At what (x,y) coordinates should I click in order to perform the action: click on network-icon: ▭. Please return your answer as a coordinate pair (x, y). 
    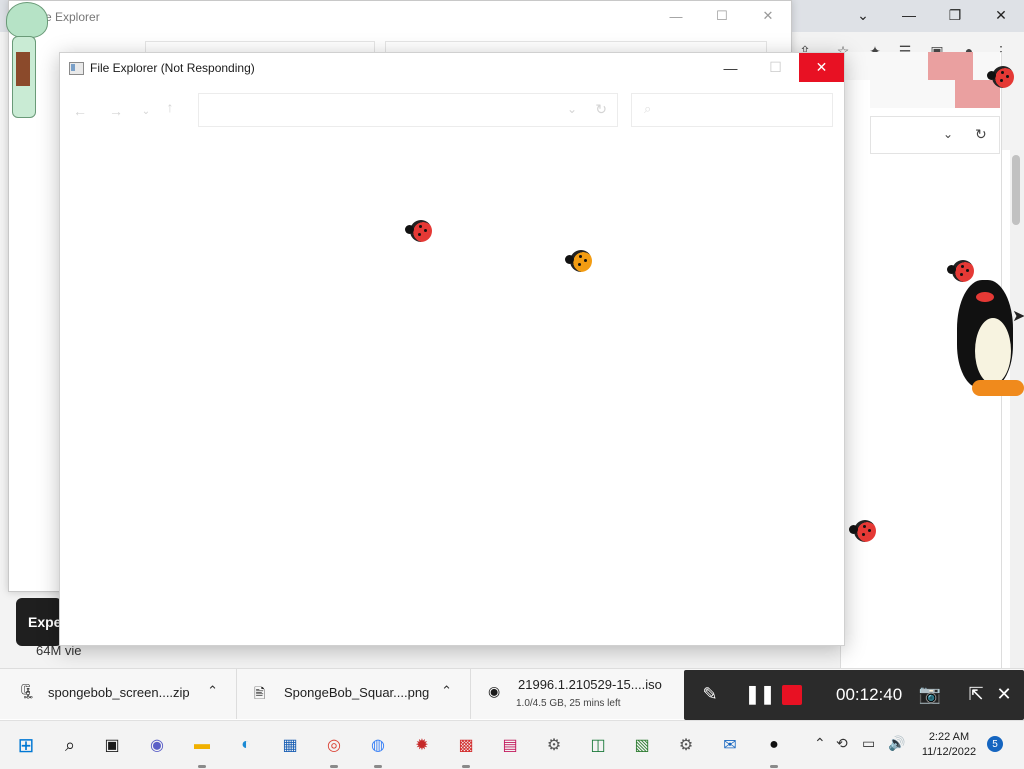
    Looking at the image, I should click on (868, 743).